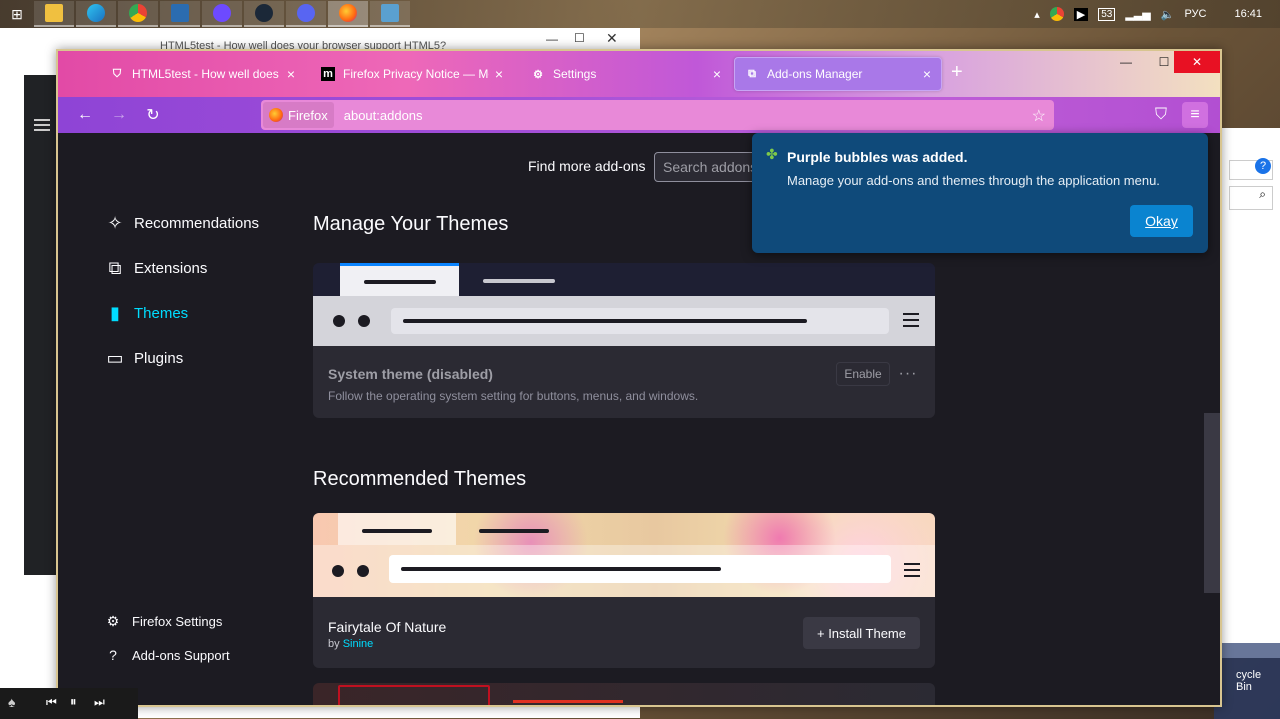 The height and width of the screenshot is (719, 1280). I want to click on more-options-button: ···, so click(908, 374).